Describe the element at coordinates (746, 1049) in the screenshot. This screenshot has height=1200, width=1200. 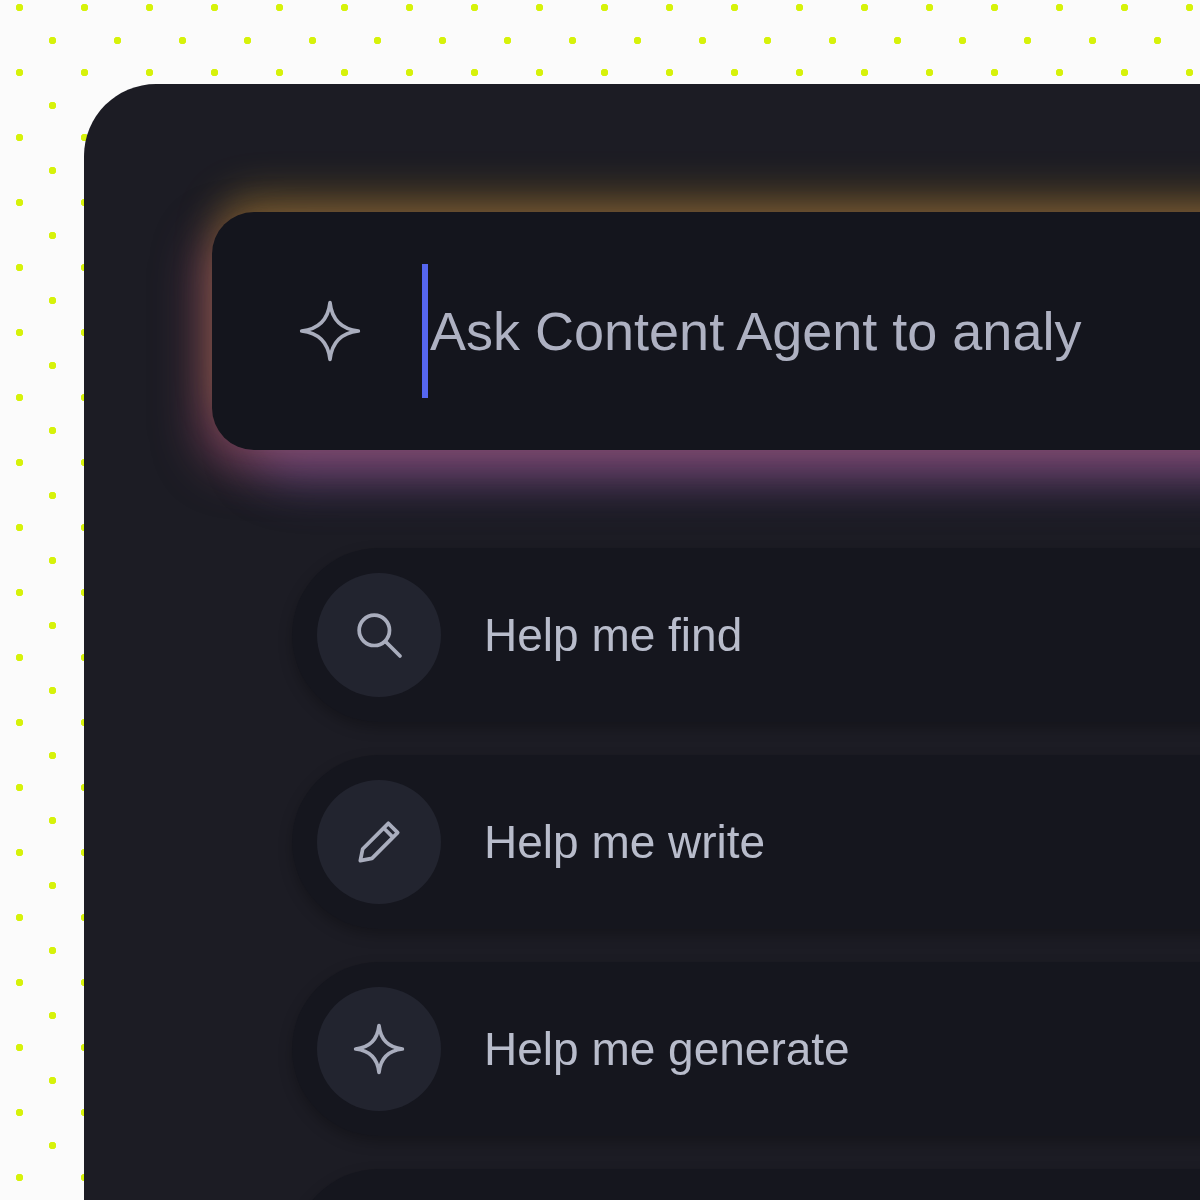
I see `suggestion-button: Help me generate` at that location.